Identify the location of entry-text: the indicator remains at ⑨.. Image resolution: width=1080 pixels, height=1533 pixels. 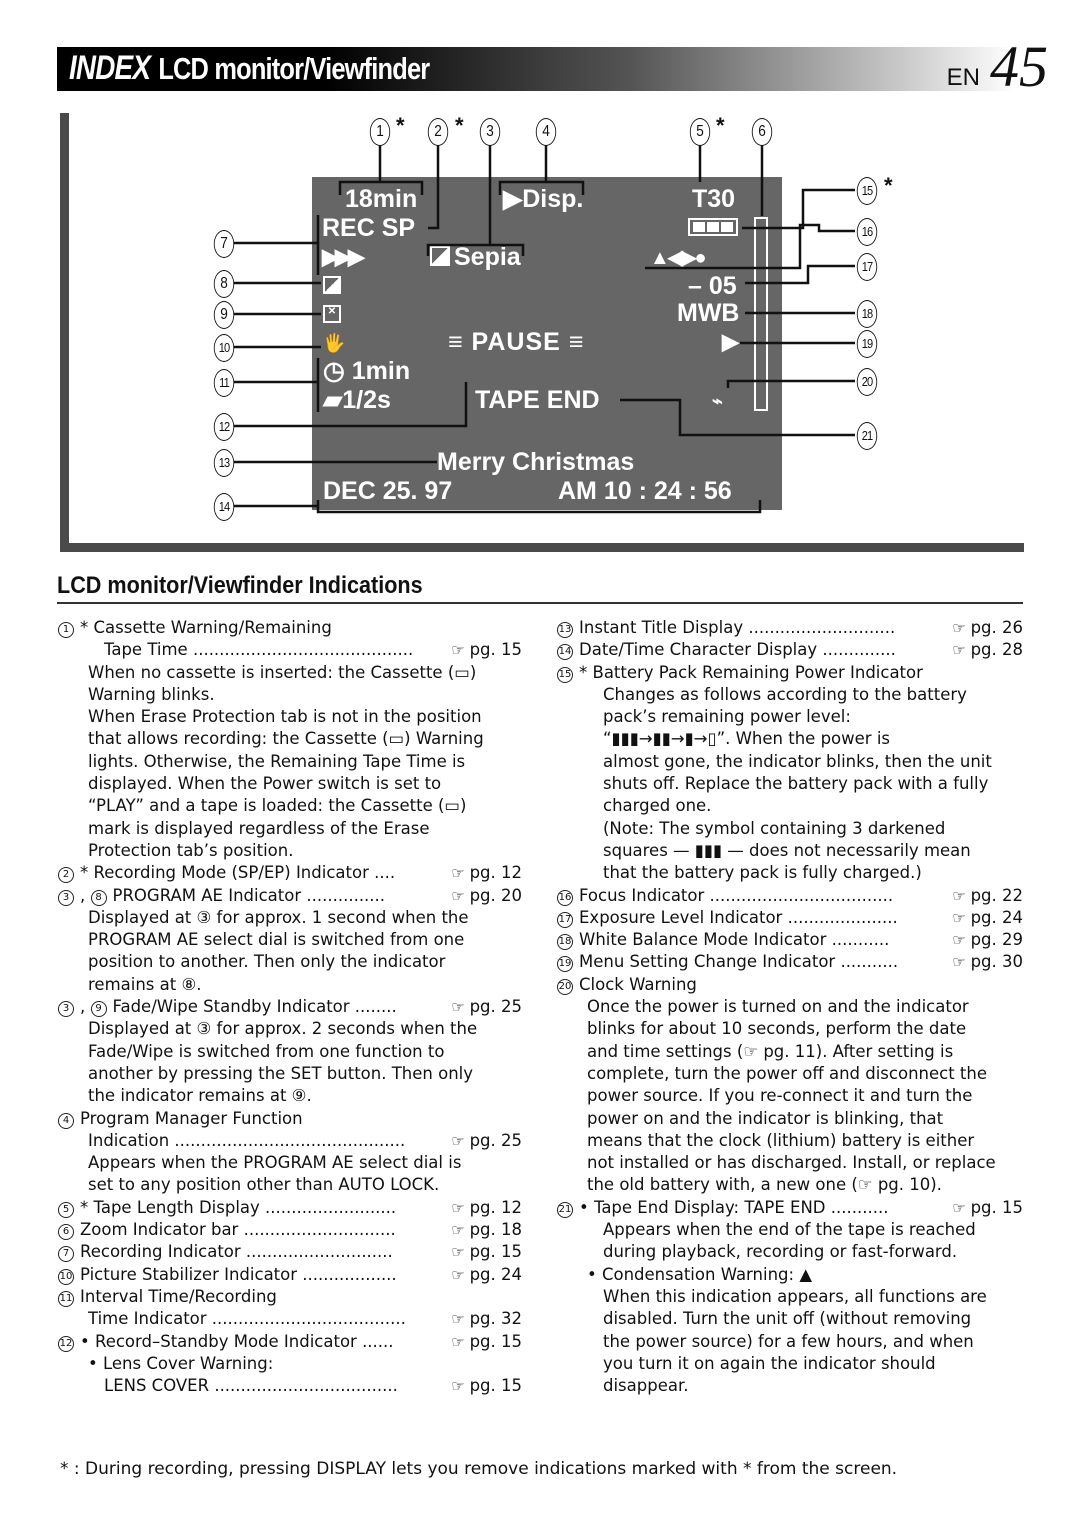
(200, 1096).